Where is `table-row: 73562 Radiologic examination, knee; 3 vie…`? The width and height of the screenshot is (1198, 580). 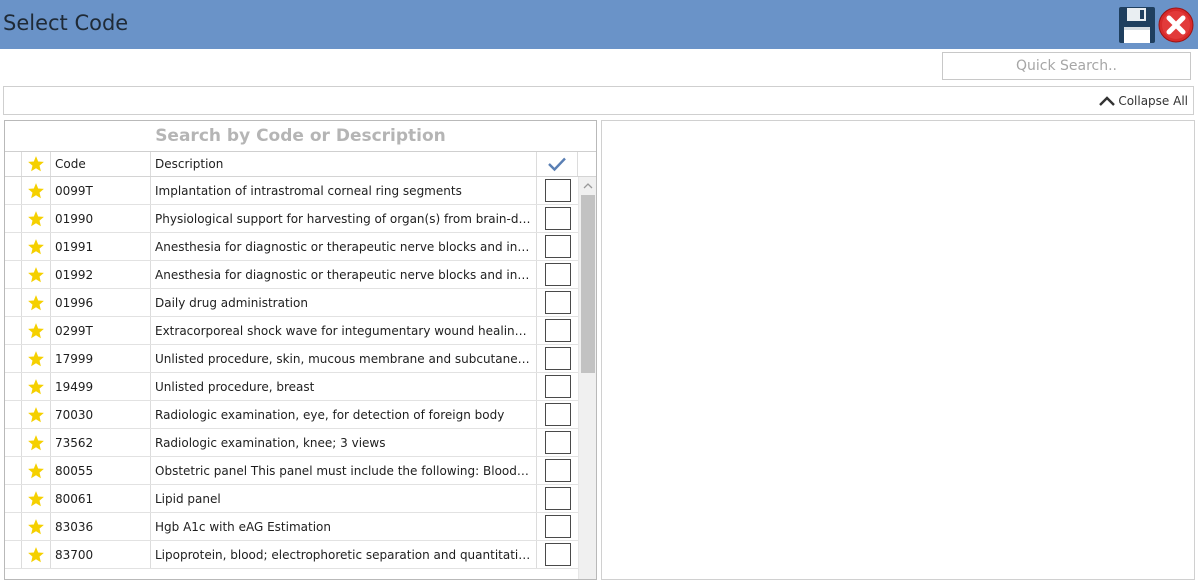
table-row: 73562 Radiologic examination, knee; 3 vie… is located at coordinates (291, 443).